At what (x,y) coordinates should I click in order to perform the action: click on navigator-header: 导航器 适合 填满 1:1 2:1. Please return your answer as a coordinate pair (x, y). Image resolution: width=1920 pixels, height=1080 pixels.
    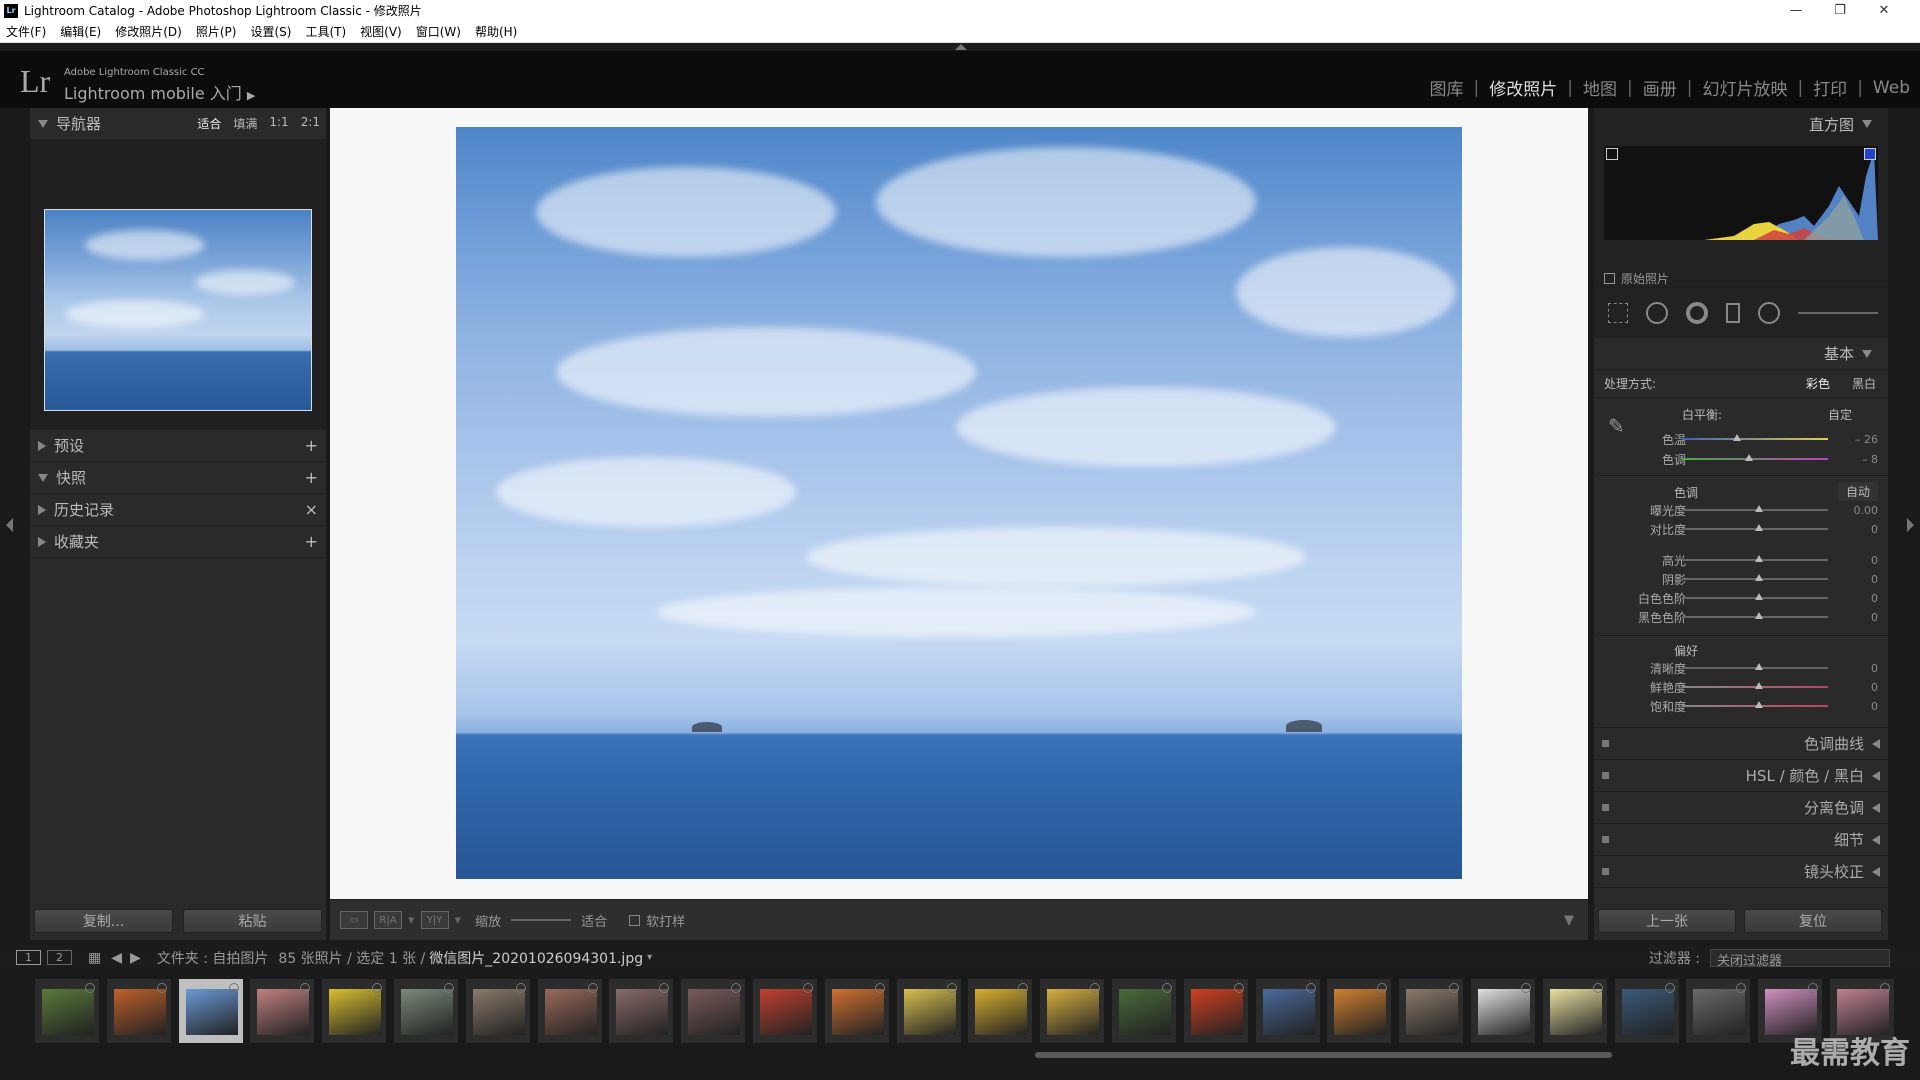
    Looking at the image, I should click on (178, 124).